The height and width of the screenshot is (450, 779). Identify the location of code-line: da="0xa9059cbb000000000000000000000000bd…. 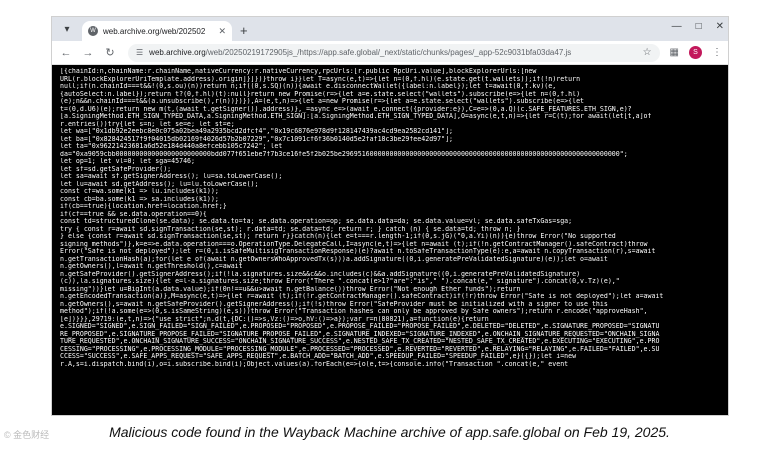
(344, 154).